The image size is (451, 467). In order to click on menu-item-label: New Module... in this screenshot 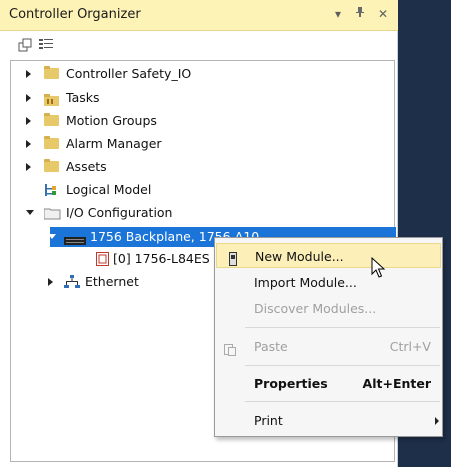, I will do `click(299, 256)`.